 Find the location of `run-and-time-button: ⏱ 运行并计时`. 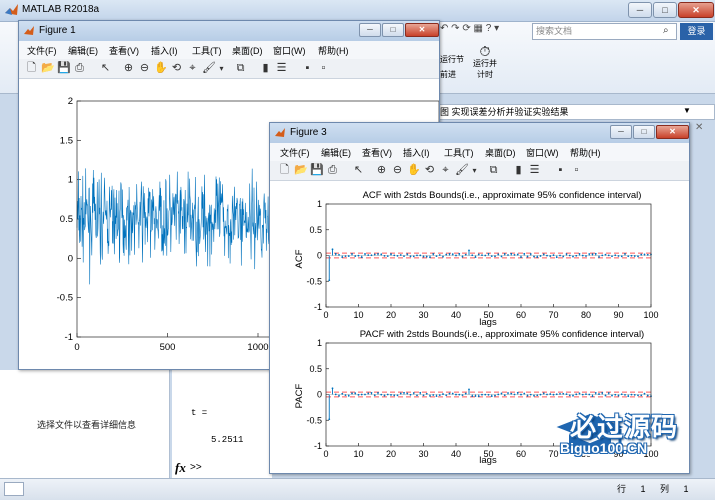

run-and-time-button: ⏱ 运行并计时 is located at coordinates (485, 62).